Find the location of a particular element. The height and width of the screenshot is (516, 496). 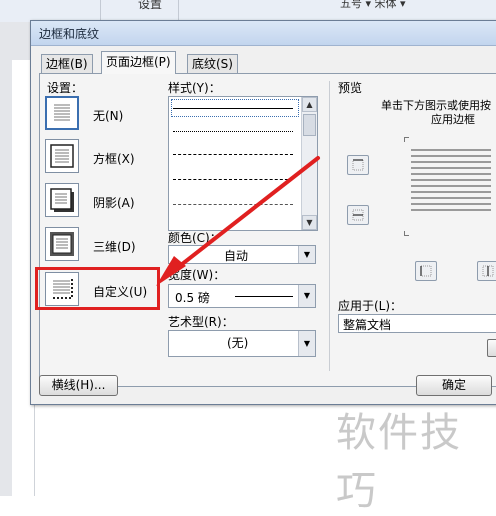

arrow-head is located at coordinates (171, 271).